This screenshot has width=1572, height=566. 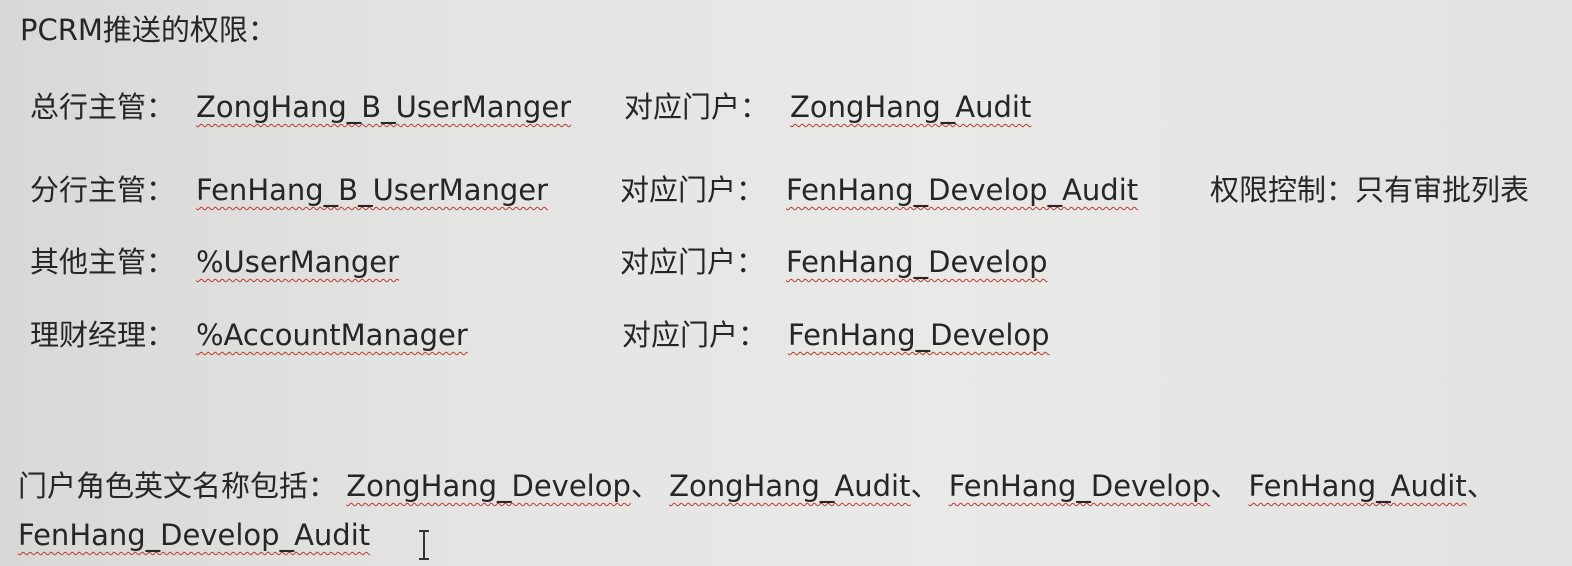 I want to click on portal-roles-label: 门户角色英文名称包括：, so click(x=178, y=486).